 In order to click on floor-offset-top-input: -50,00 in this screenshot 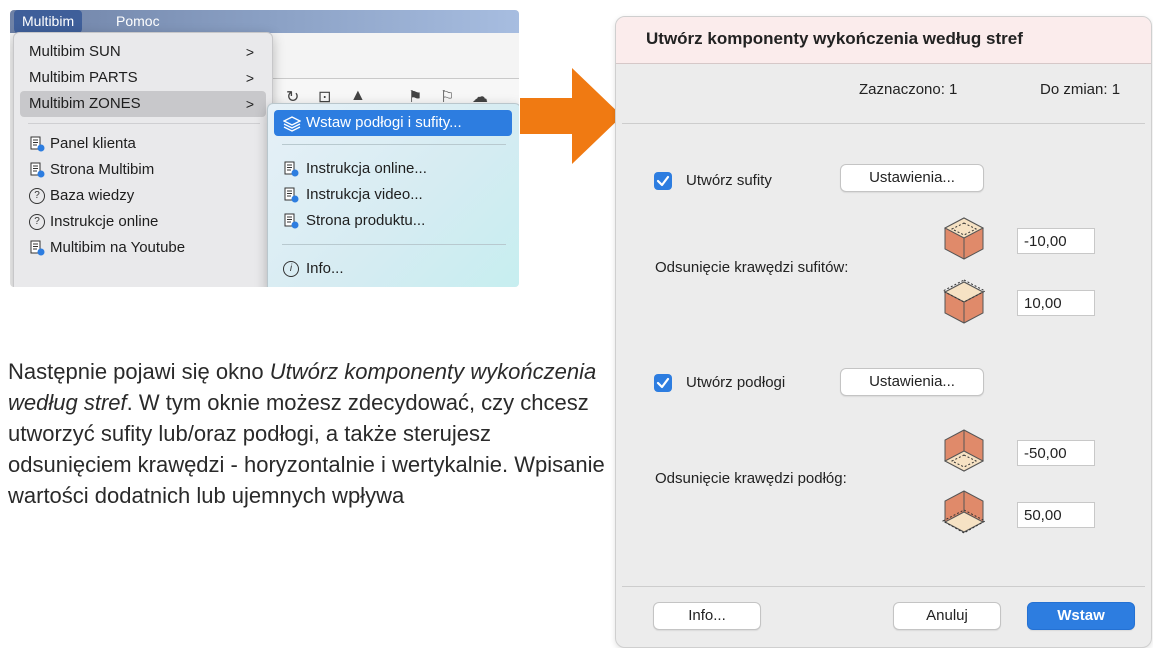, I will do `click(1056, 453)`.